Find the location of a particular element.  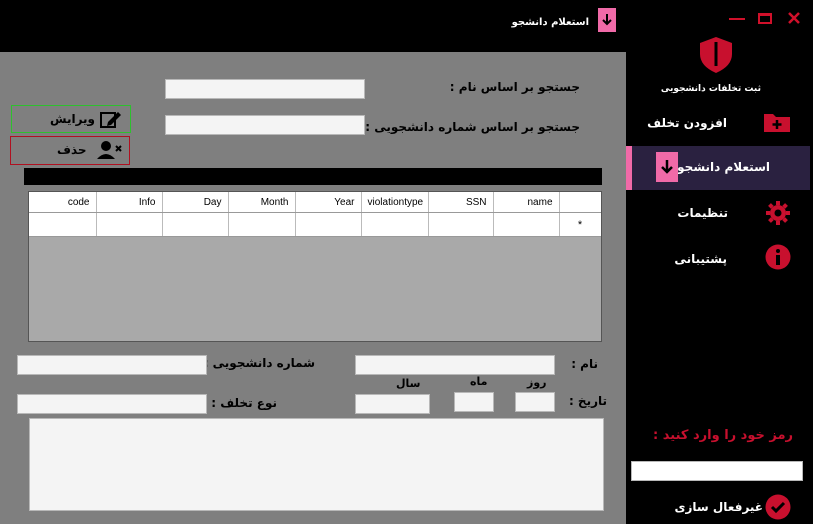

sidebar-item-settings: تنظیمات is located at coordinates (719, 213).